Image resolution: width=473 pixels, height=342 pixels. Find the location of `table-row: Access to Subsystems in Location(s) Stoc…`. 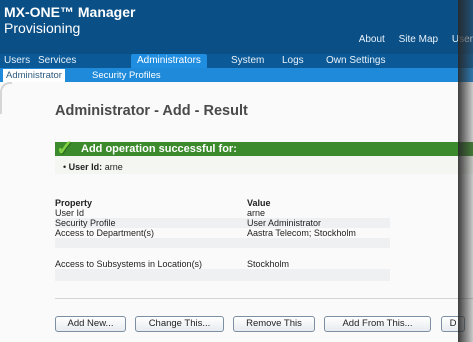

table-row: Access to Subsystems in Location(s) Stoc… is located at coordinates (222, 264).